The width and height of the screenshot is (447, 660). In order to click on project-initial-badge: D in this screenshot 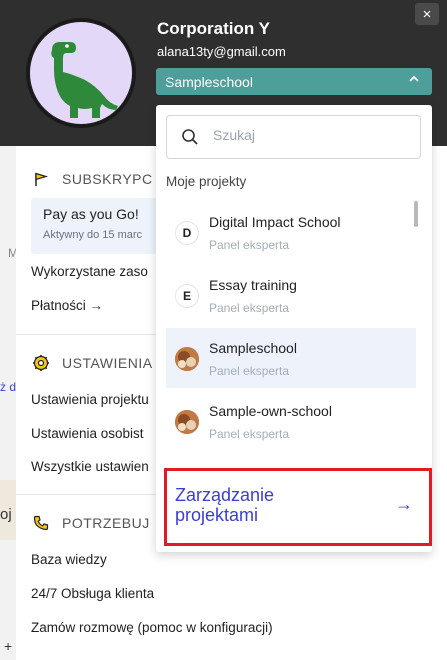, I will do `click(187, 233)`.